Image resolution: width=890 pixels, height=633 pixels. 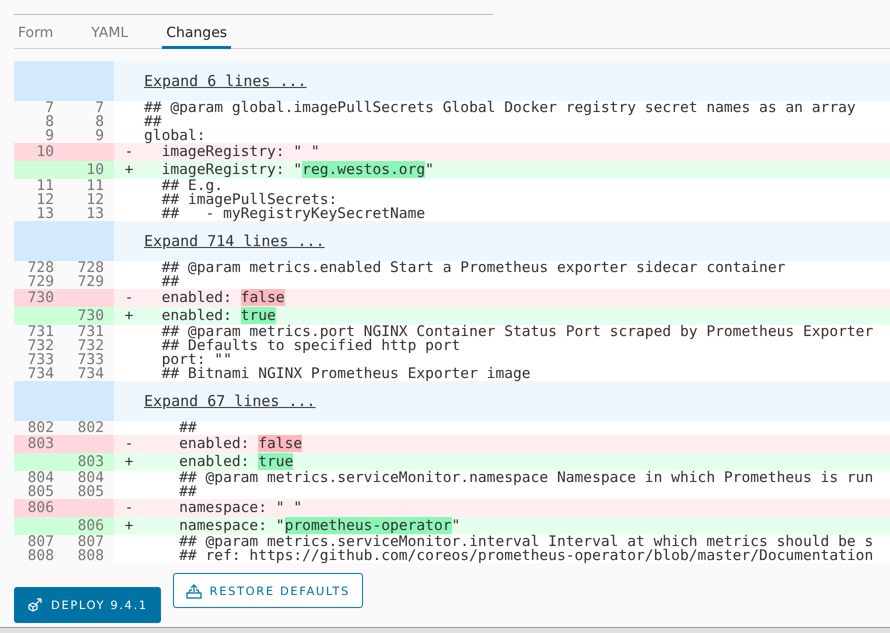 What do you see at coordinates (175, 136) in the screenshot?
I see `code-line: global:` at bounding box center [175, 136].